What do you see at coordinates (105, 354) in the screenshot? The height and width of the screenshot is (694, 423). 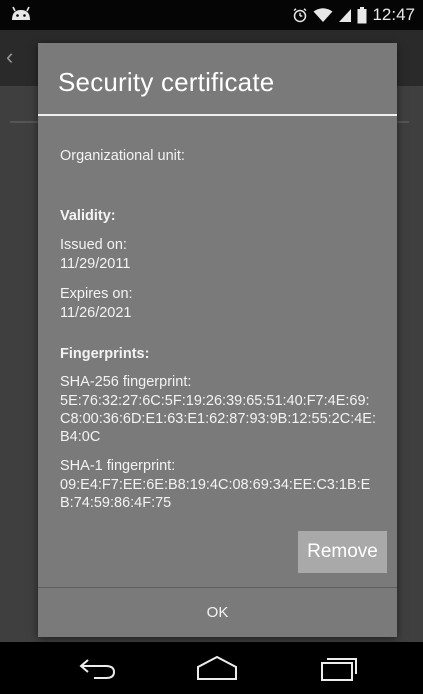 I see `fingerprints-heading: Fingerprints:` at bounding box center [105, 354].